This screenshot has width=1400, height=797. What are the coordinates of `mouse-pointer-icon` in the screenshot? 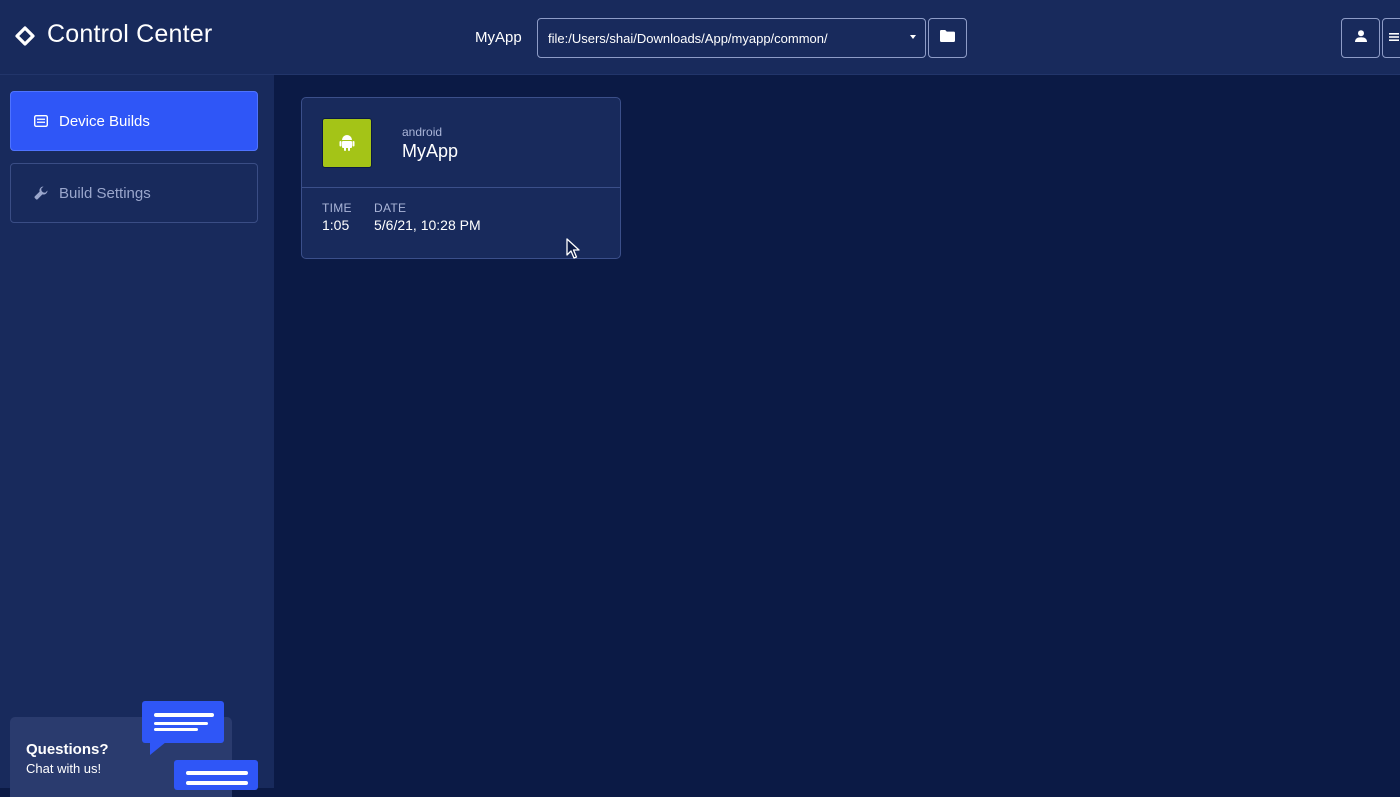 It's located at (573, 248).